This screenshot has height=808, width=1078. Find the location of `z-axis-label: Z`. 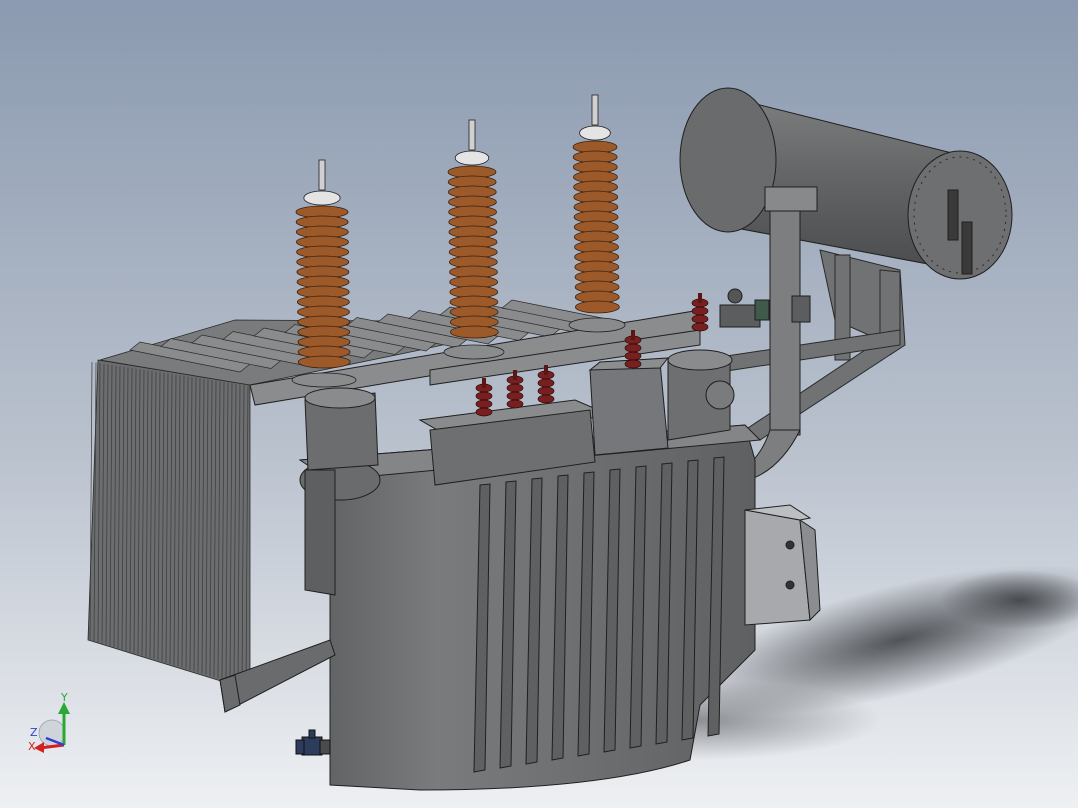

z-axis-label: Z is located at coordinates (34, 732).